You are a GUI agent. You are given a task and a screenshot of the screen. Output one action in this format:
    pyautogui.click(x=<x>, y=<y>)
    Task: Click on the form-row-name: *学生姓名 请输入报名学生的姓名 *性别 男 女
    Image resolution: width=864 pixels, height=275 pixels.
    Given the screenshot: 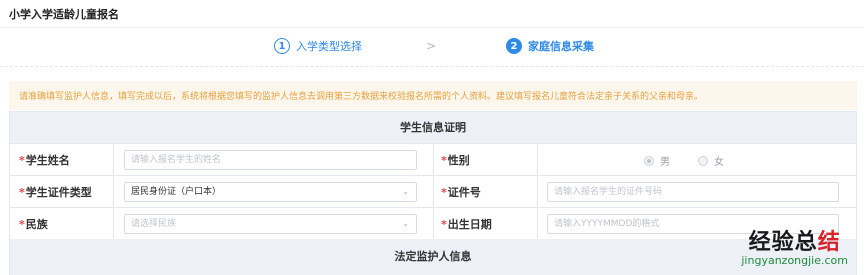 What is the action you would take?
    pyautogui.click(x=433, y=160)
    